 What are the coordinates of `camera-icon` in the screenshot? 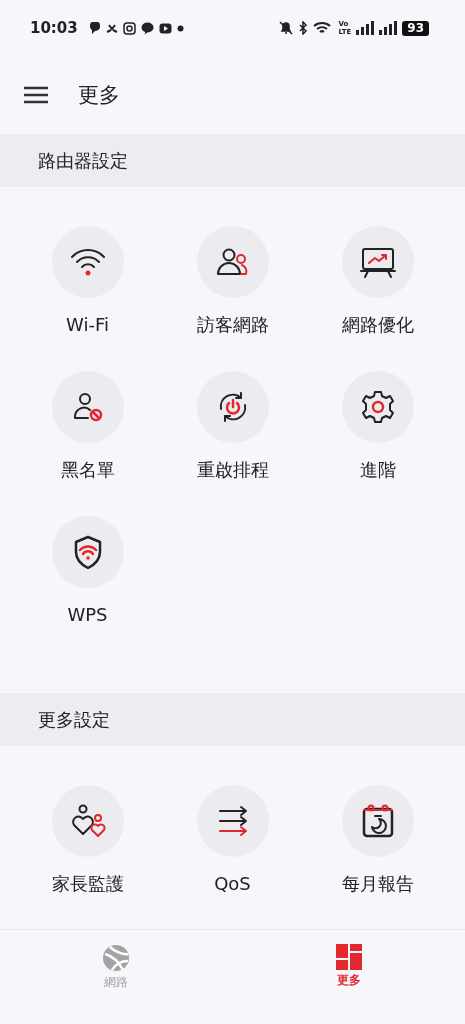 It's located at (129, 28).